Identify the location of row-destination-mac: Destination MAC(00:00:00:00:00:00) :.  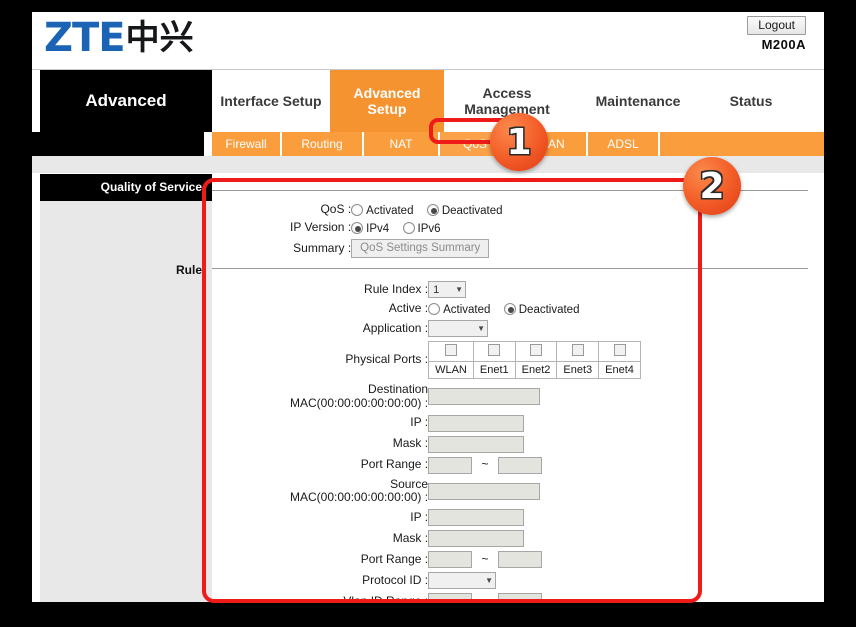
(465, 397).